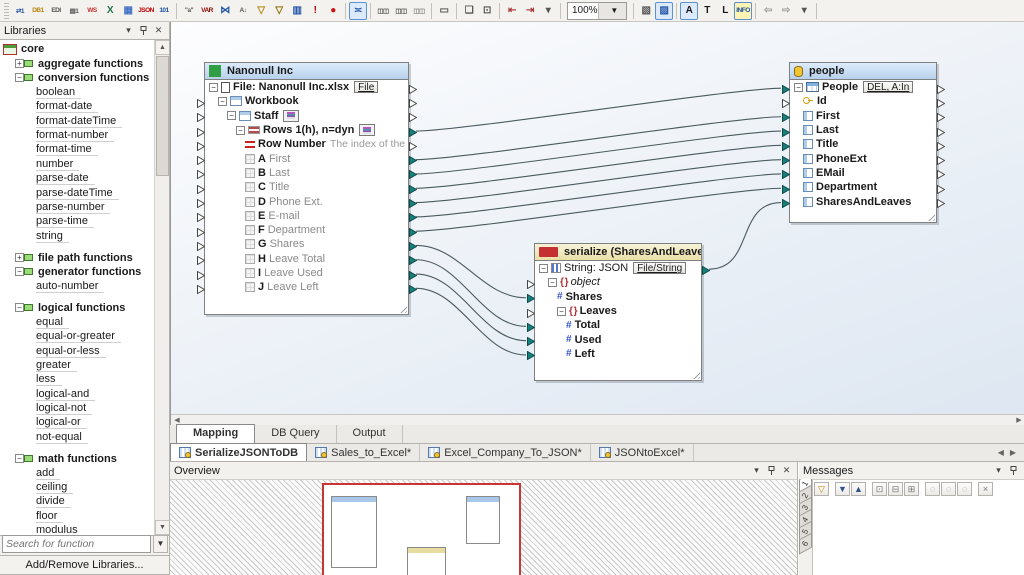  I want to click on library-group-item: − conversion functions, so click(75, 78).